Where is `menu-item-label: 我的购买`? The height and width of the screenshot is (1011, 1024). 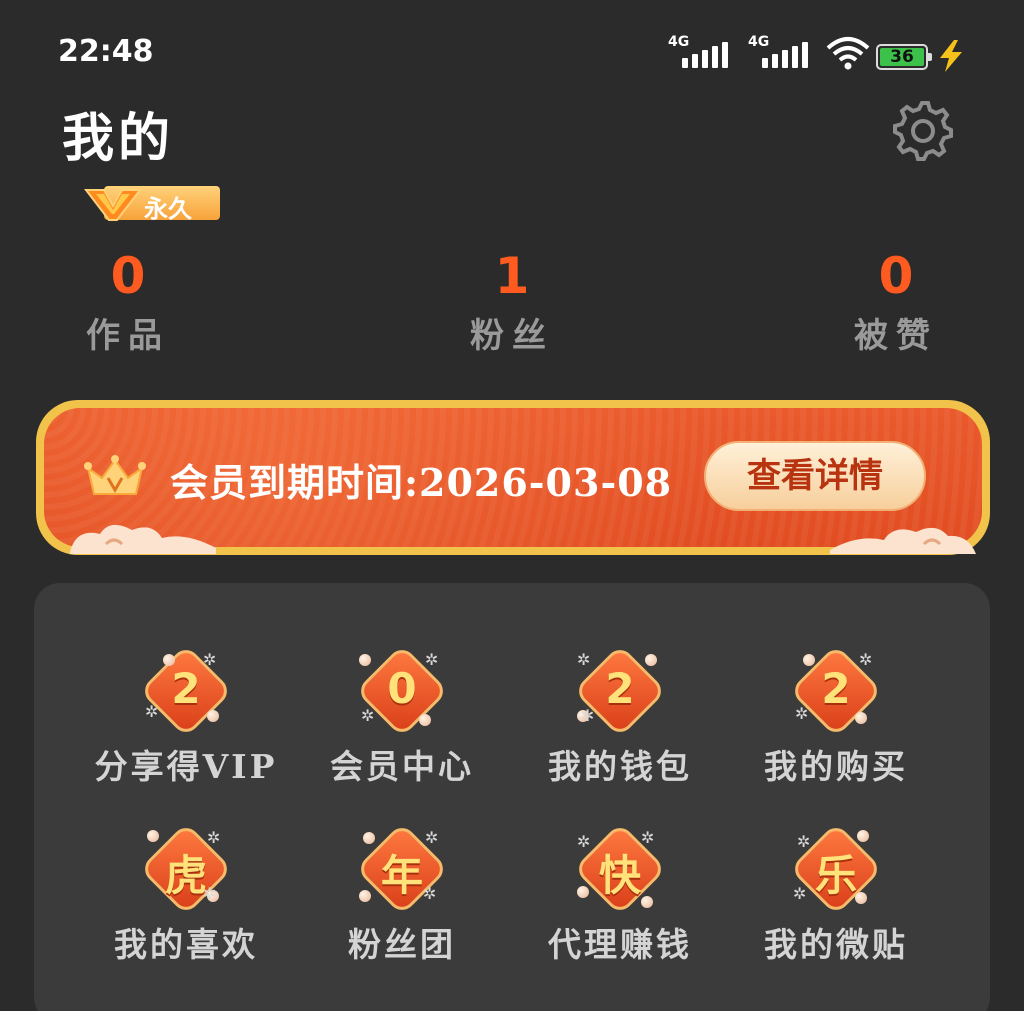 menu-item-label: 我的购买 is located at coordinates (836, 766).